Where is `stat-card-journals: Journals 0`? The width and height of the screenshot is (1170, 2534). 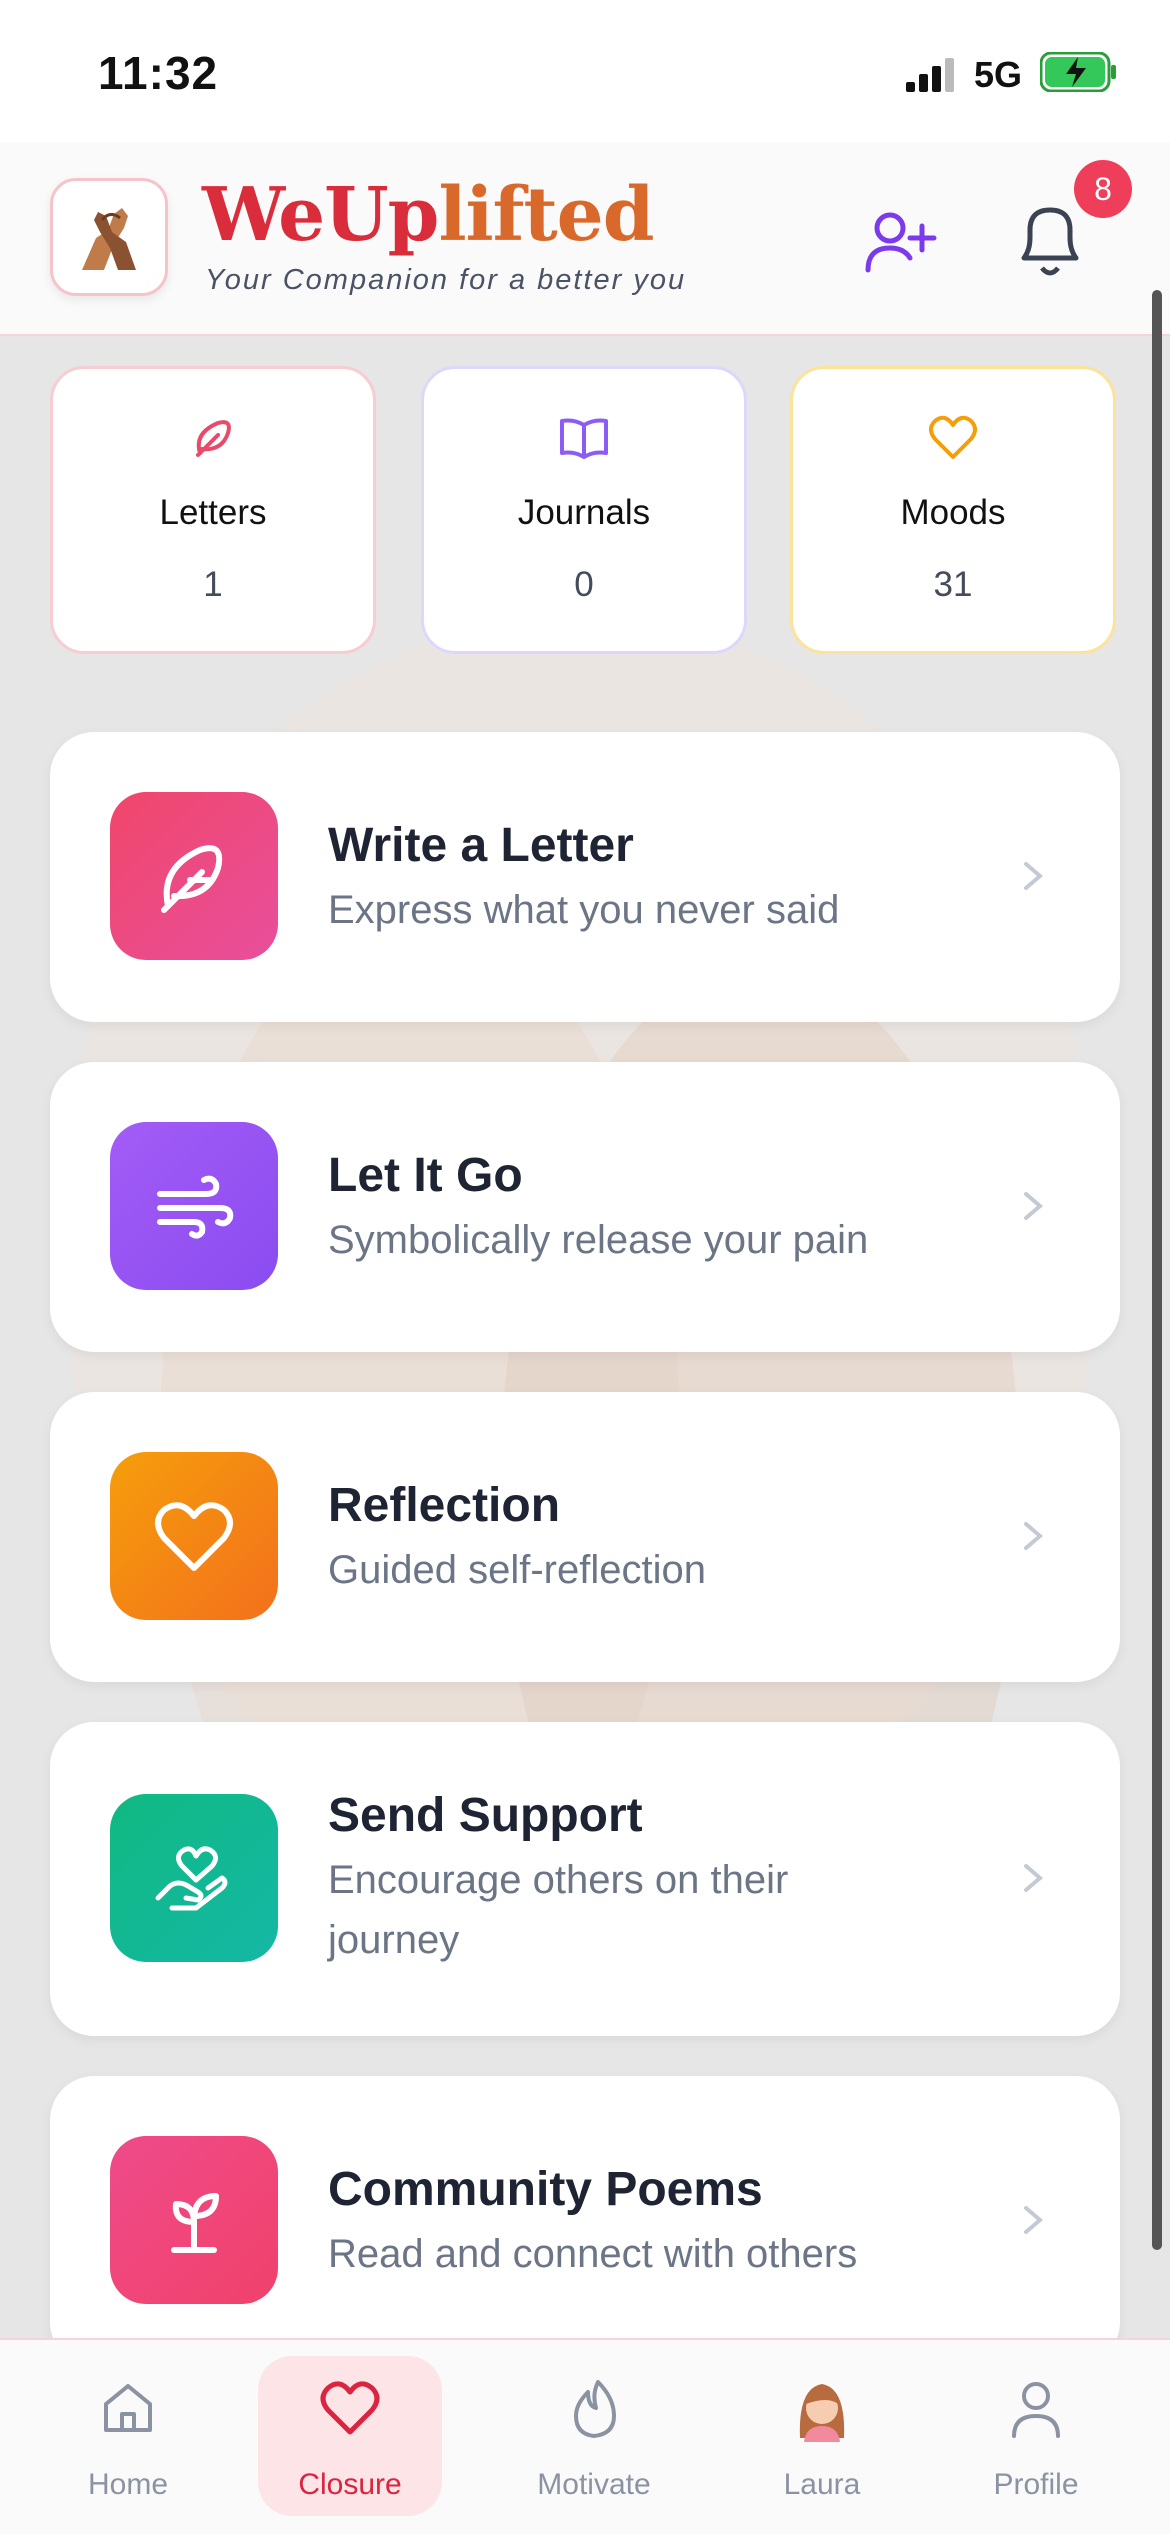
stat-card-journals: Journals 0 is located at coordinates (584, 510).